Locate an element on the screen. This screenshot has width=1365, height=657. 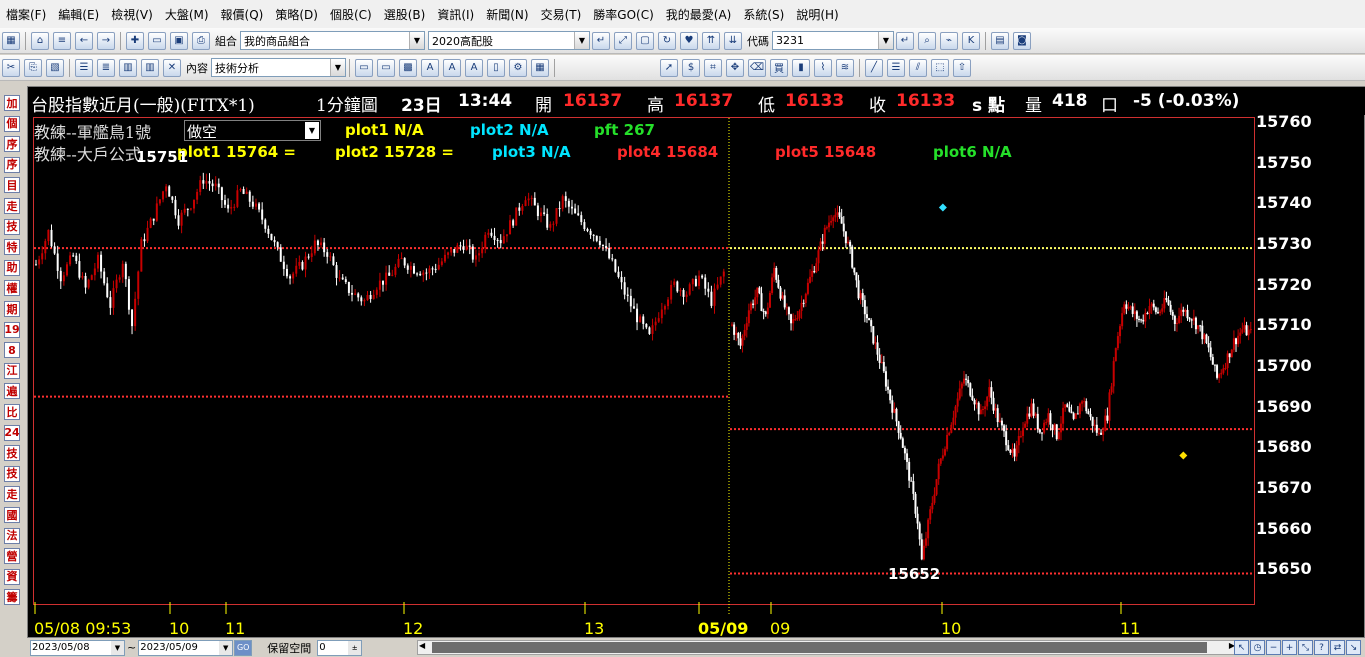
menu-item: 選股(B) is located at coordinates (405, 14).